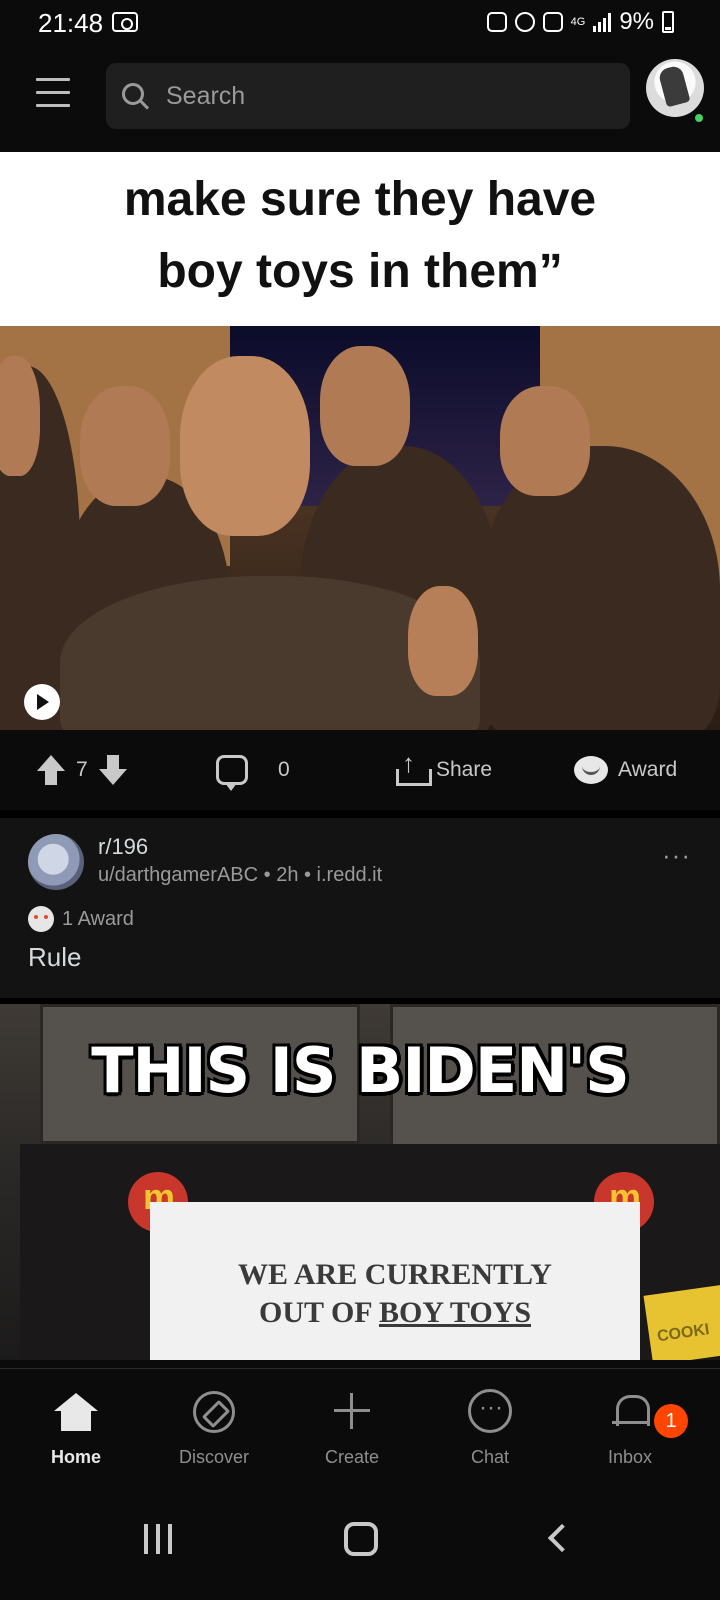  What do you see at coordinates (636, 21) in the screenshot?
I see `battery-percent: 9%` at bounding box center [636, 21].